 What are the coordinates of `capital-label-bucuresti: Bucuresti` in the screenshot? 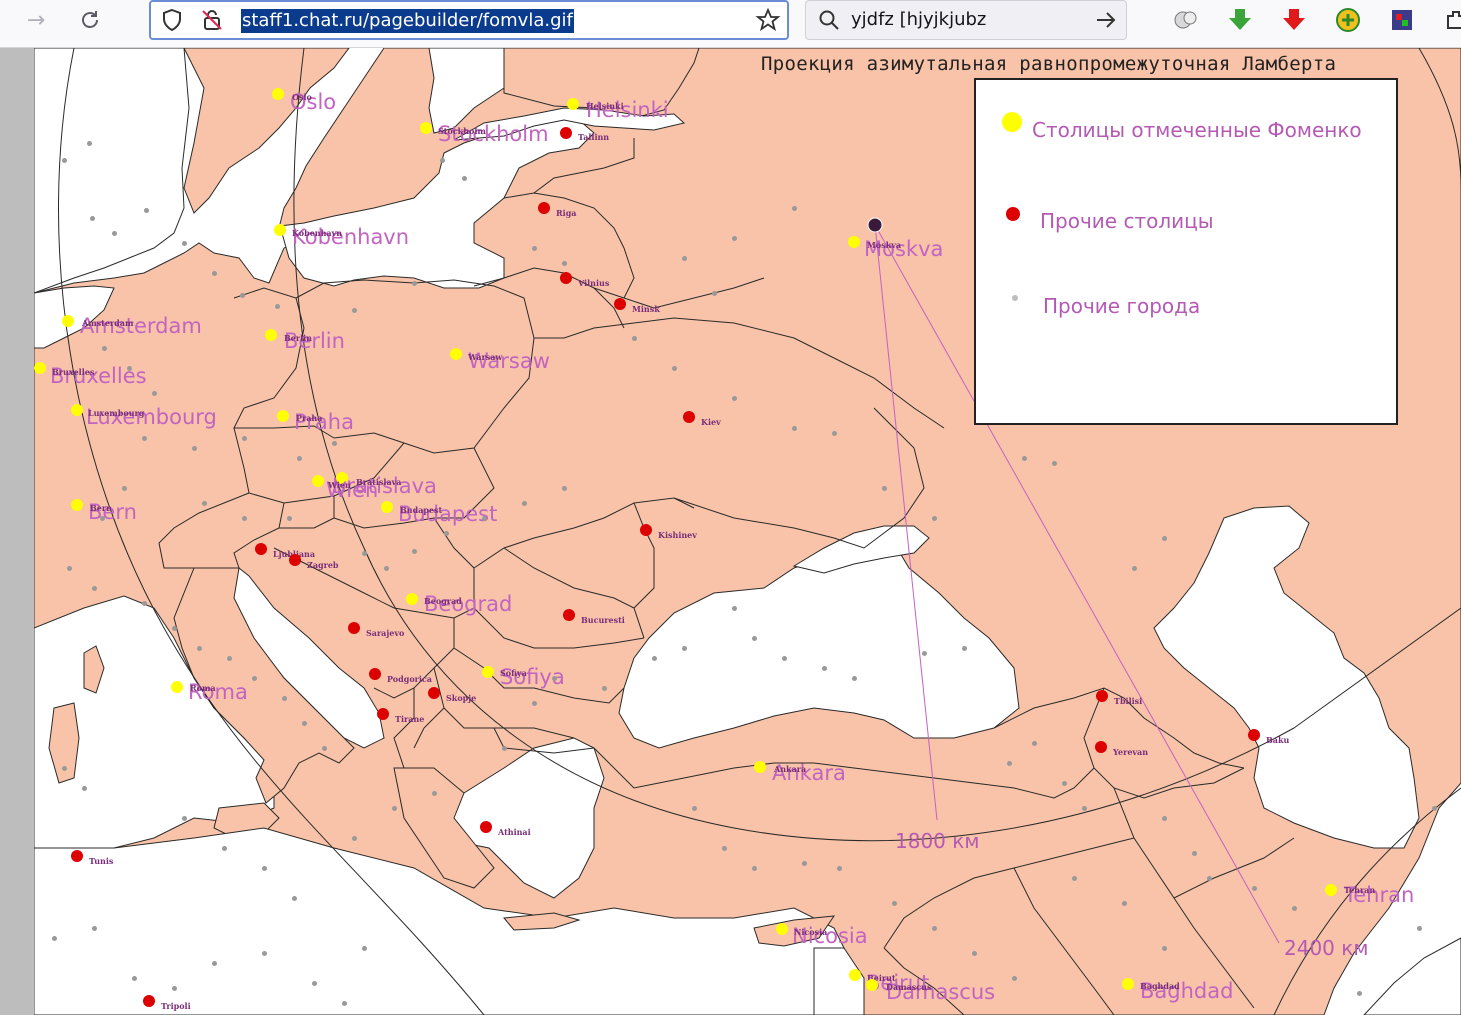 It's located at (603, 620).